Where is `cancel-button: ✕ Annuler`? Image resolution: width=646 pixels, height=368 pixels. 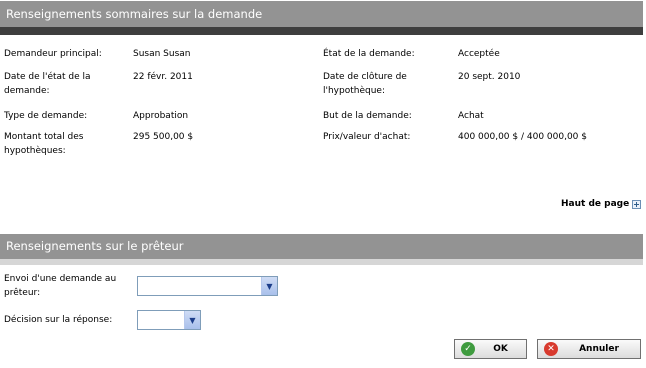
cancel-button: ✕ Annuler is located at coordinates (589, 349).